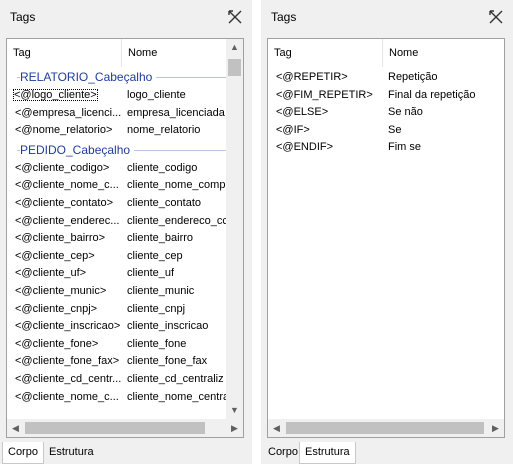 This screenshot has height=464, width=513. I want to click on focused-tag: <@logo_cliente>, so click(55, 95).